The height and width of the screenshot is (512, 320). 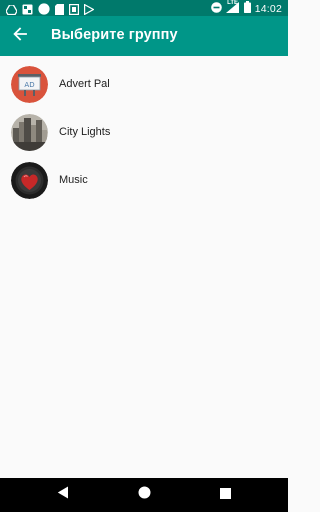 What do you see at coordinates (29, 132) in the screenshot?
I see `city-lights-avatar` at bounding box center [29, 132].